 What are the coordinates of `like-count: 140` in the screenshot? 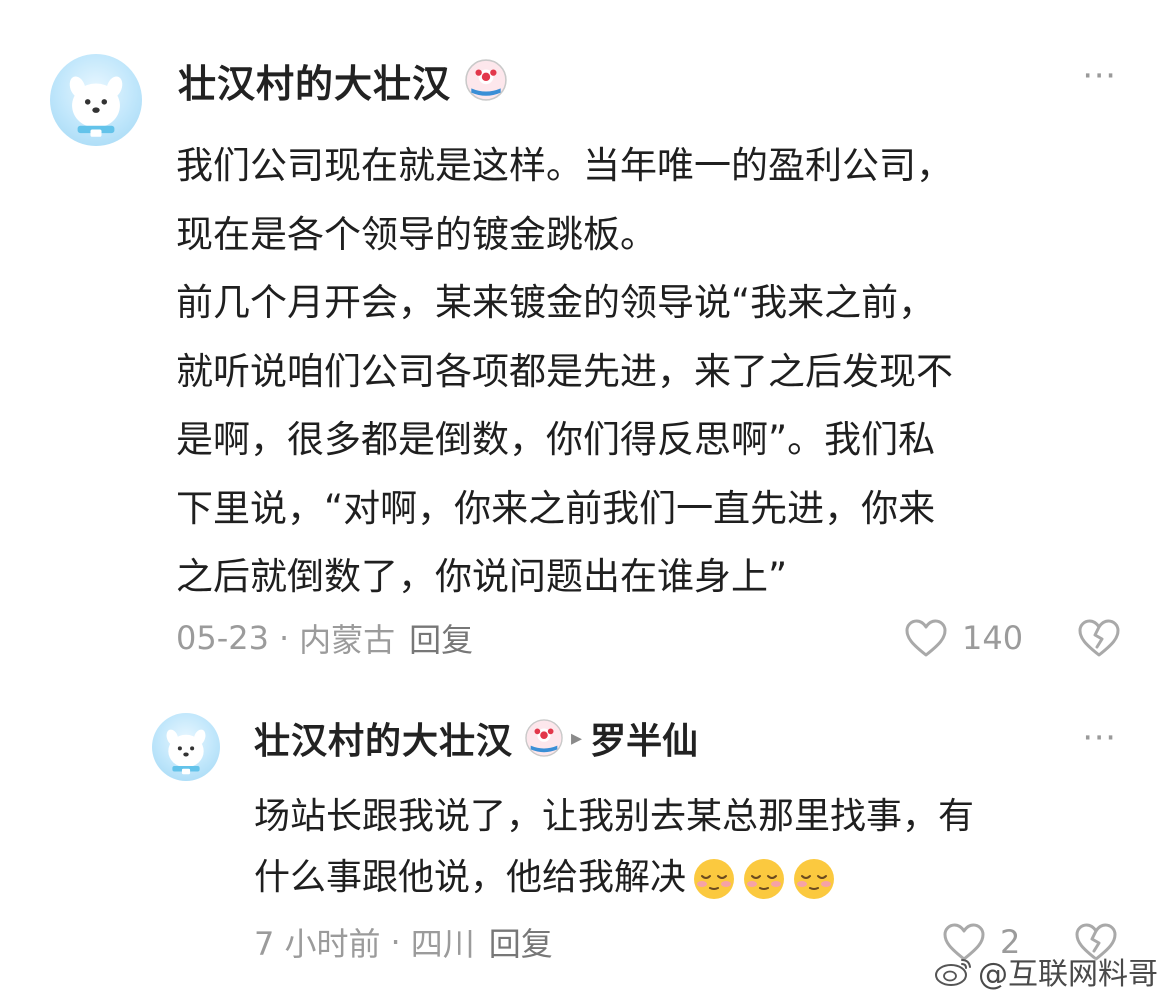 It's located at (993, 638).